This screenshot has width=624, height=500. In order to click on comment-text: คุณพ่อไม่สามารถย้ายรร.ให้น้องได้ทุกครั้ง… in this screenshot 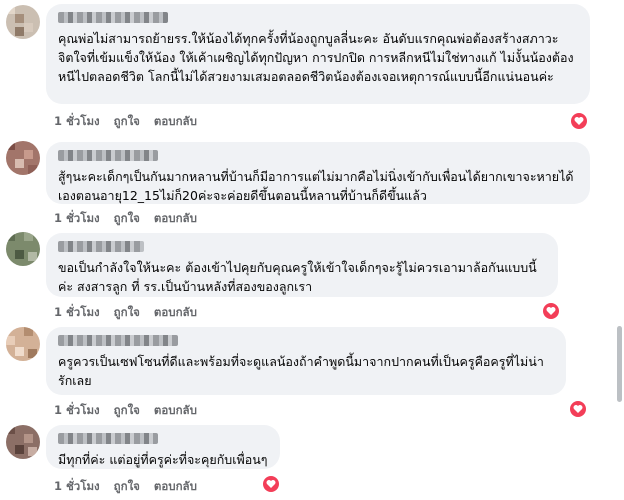, I will do `click(316, 57)`.